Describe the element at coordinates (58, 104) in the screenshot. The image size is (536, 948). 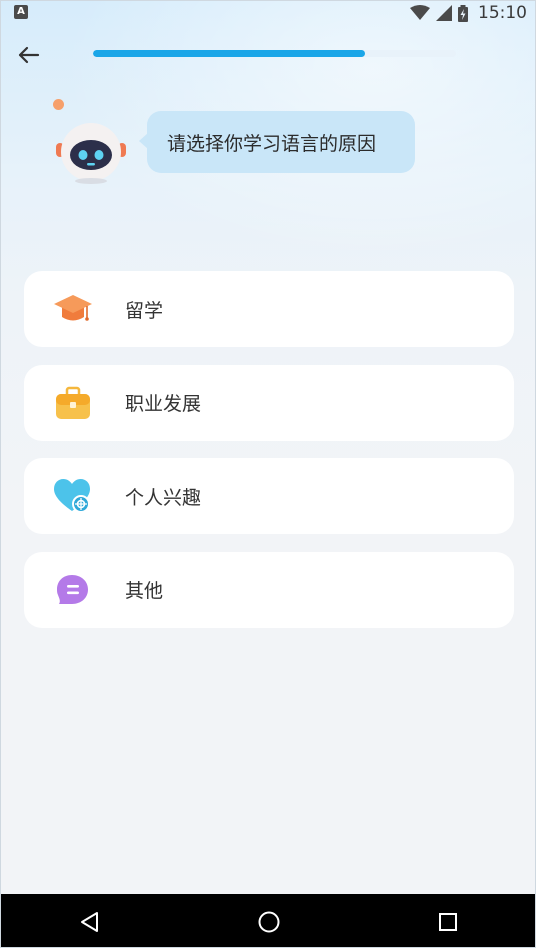
I see `decorative-dot` at that location.